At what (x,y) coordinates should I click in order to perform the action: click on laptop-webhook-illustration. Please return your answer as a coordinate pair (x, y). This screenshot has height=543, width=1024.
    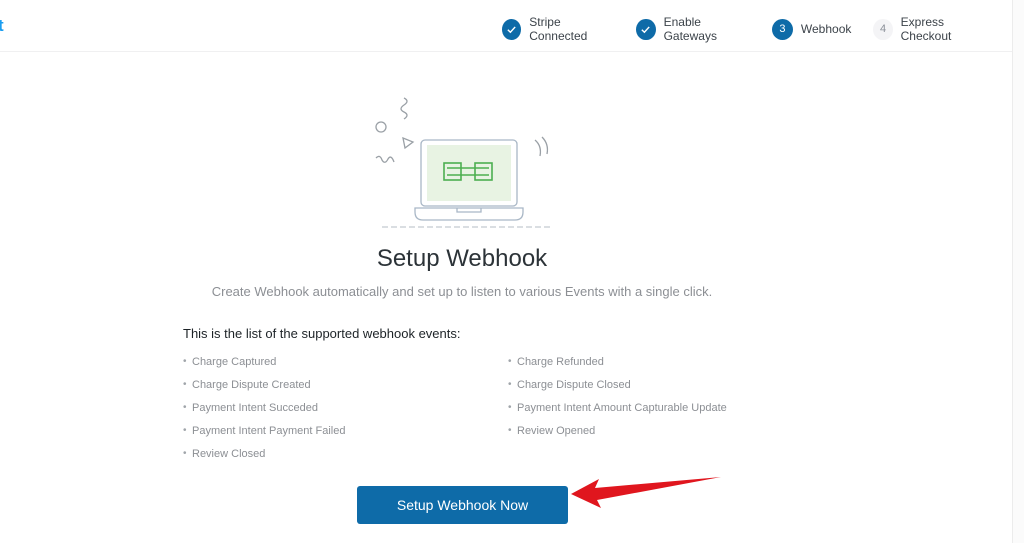
    Looking at the image, I should click on (463, 162).